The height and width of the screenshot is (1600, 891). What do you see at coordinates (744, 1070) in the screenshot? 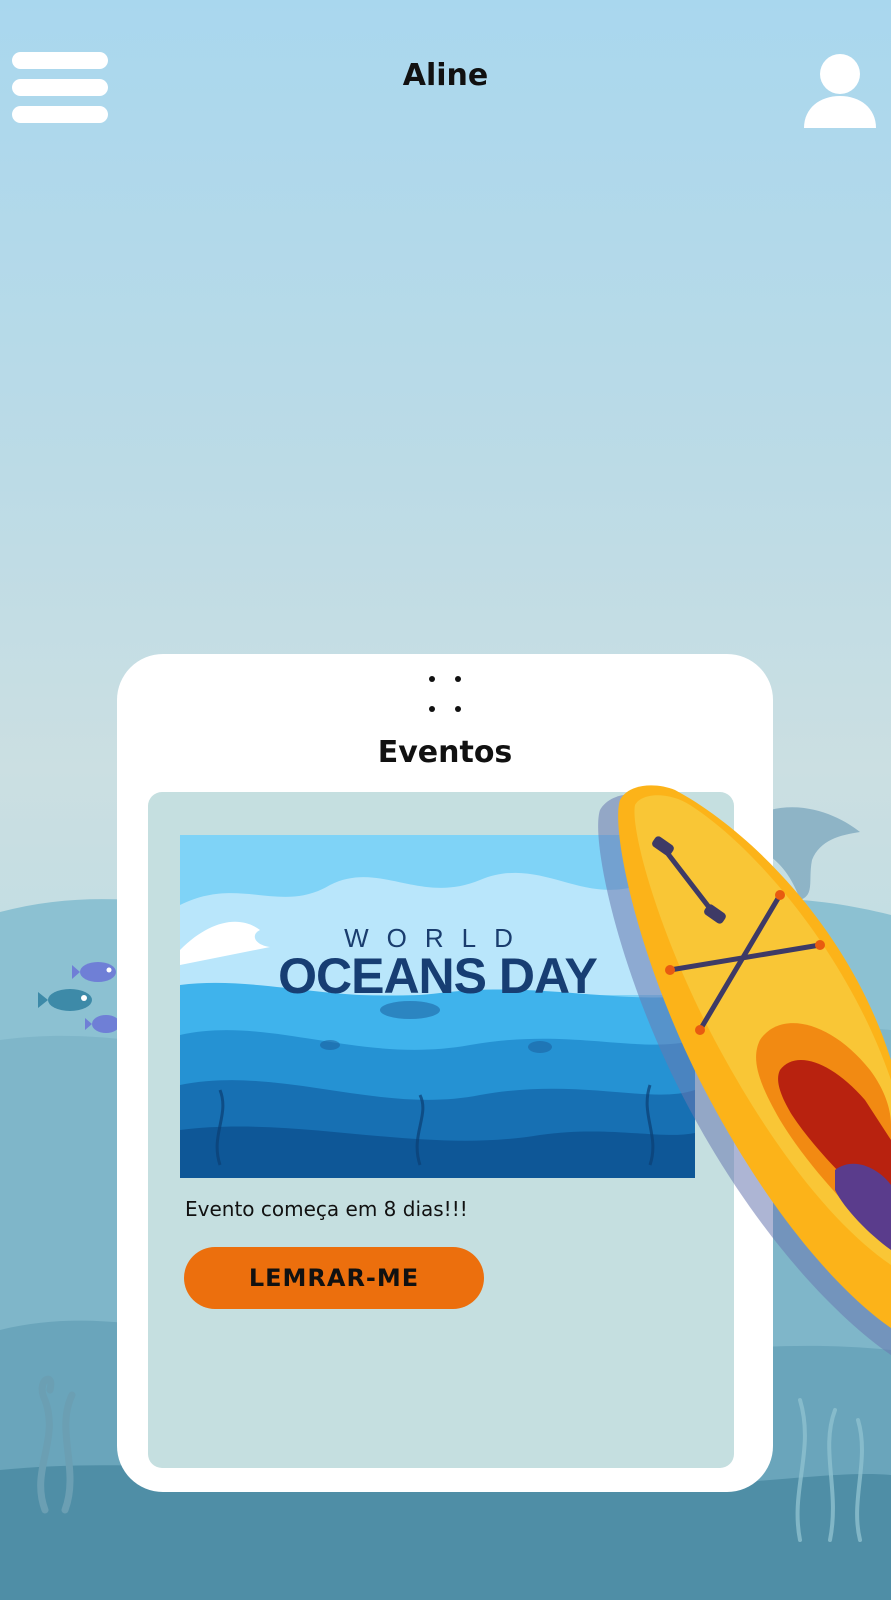
I see `kayak-illustration` at bounding box center [744, 1070].